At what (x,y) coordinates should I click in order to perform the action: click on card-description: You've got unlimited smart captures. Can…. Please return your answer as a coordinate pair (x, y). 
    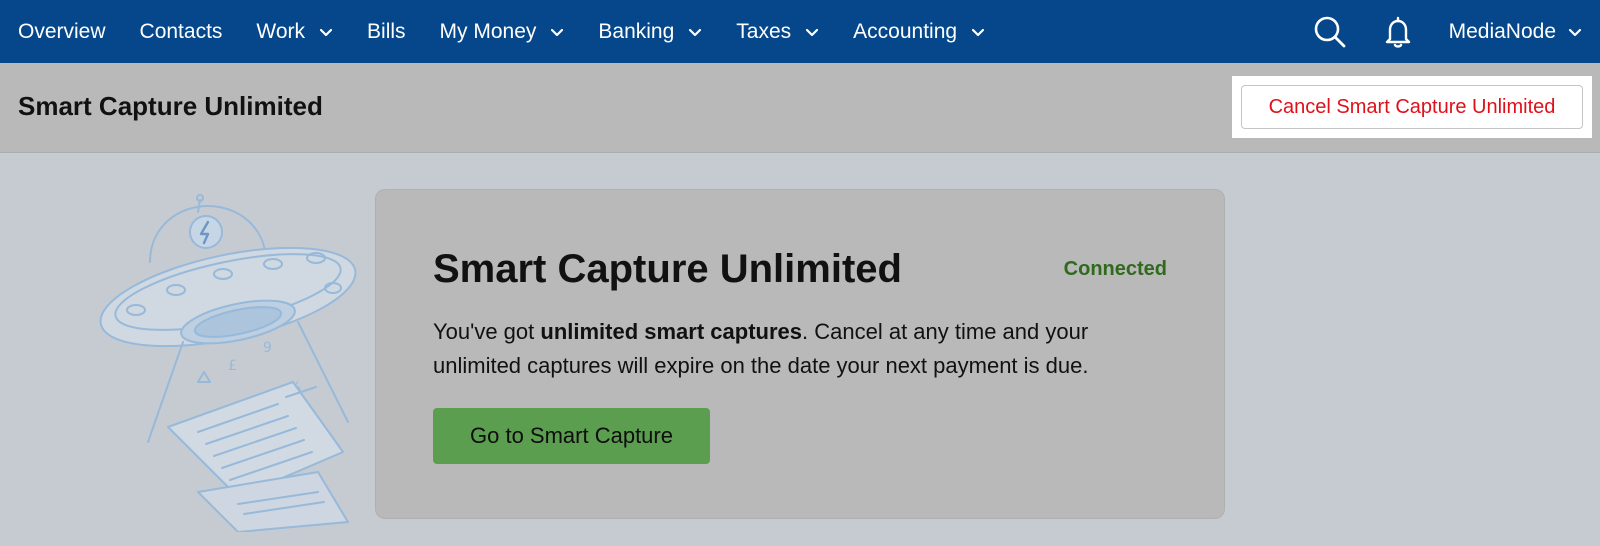
    Looking at the image, I should click on (803, 349).